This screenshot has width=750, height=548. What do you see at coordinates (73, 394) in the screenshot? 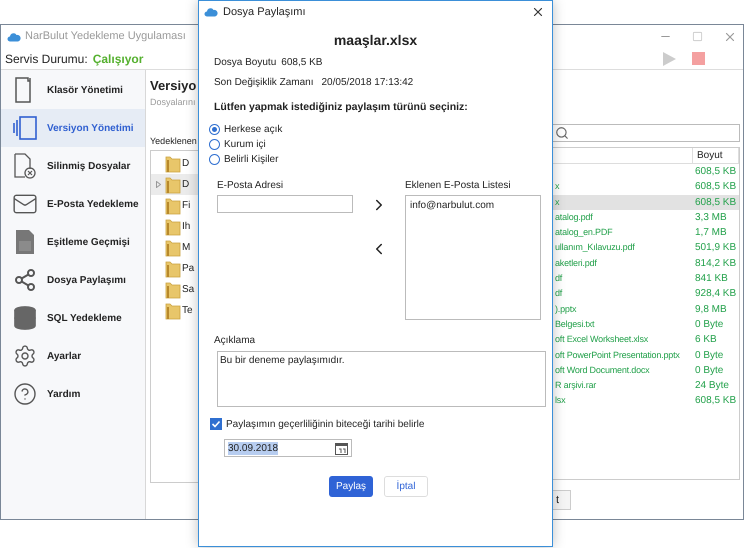
I see `sidebar-item: Yardım` at bounding box center [73, 394].